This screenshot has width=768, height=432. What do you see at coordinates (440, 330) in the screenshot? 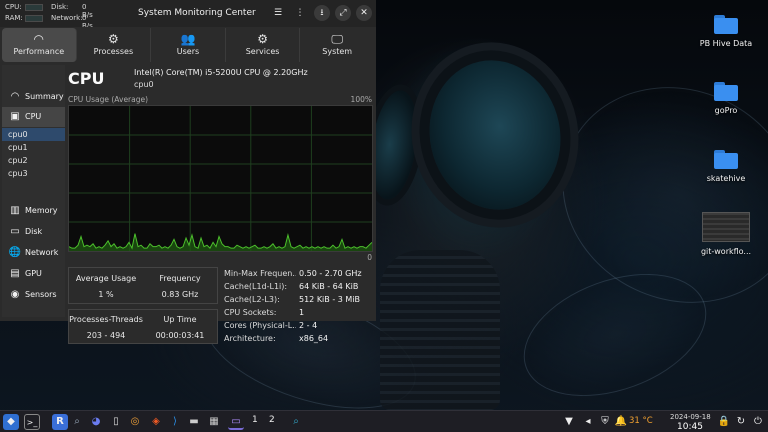
I see `wallpaper-neck` at bounding box center [440, 330].